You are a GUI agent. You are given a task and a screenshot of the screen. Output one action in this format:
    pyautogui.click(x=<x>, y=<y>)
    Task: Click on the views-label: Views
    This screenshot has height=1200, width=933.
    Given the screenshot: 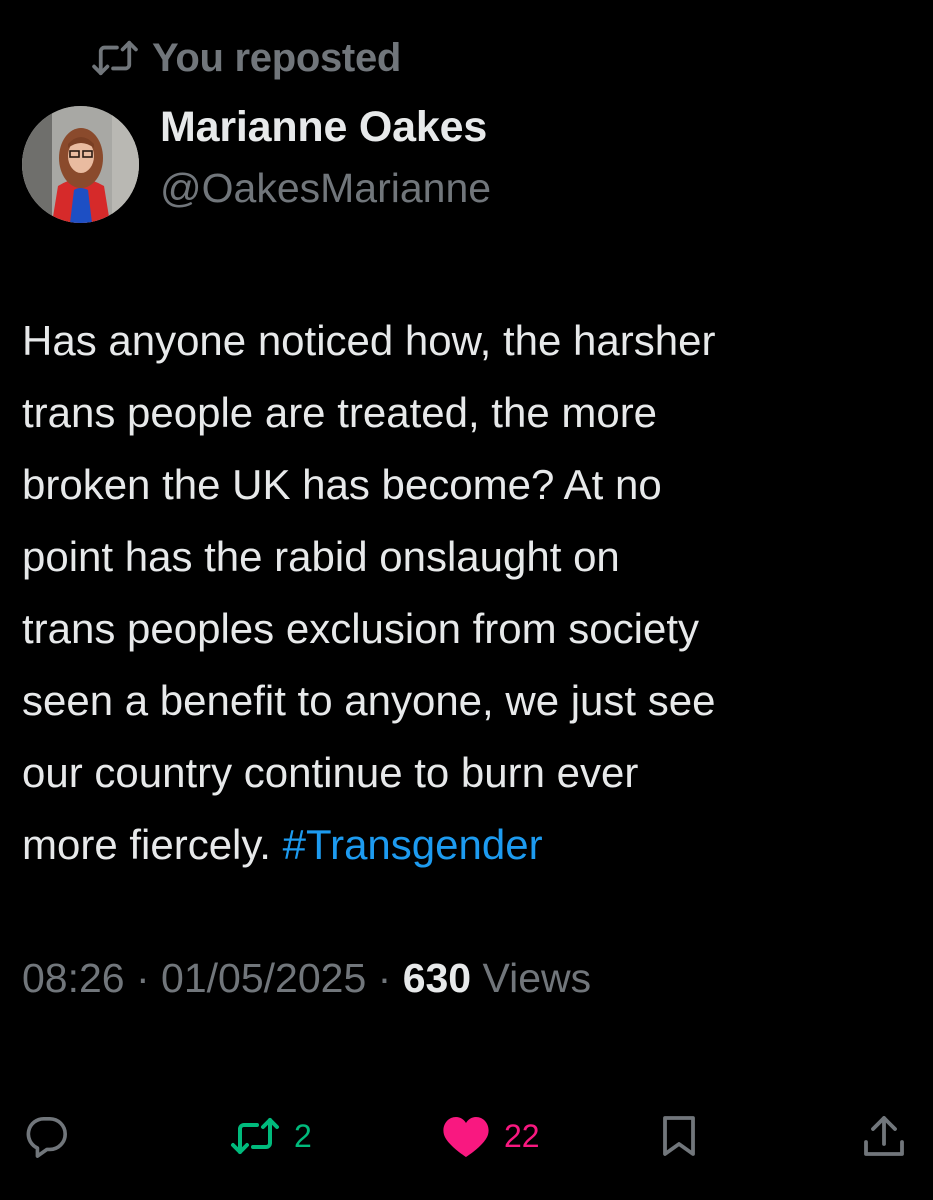 What is the action you would take?
    pyautogui.click(x=531, y=978)
    